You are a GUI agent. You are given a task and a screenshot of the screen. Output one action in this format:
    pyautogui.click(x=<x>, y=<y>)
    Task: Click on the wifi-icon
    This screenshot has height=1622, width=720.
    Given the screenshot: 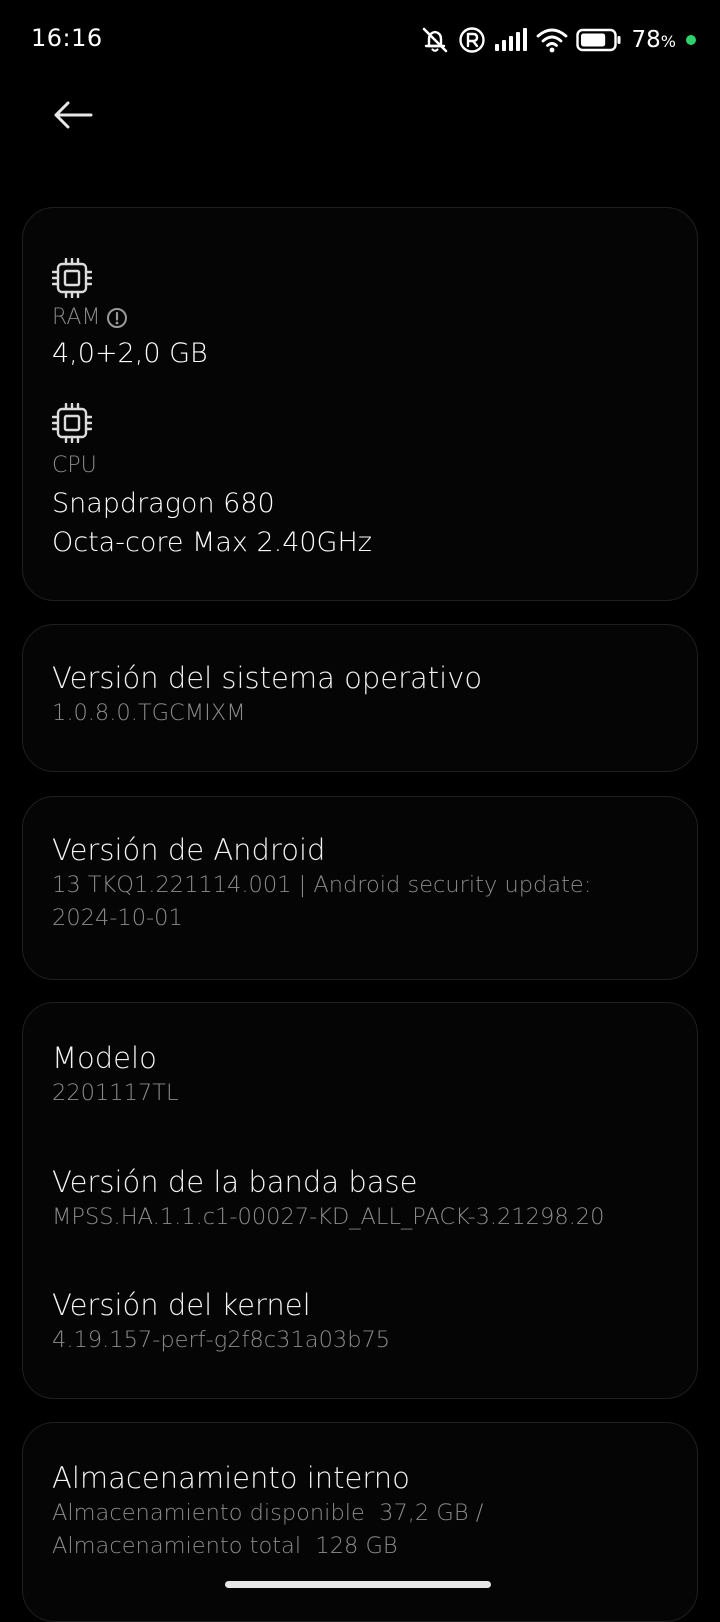 What is the action you would take?
    pyautogui.click(x=552, y=40)
    